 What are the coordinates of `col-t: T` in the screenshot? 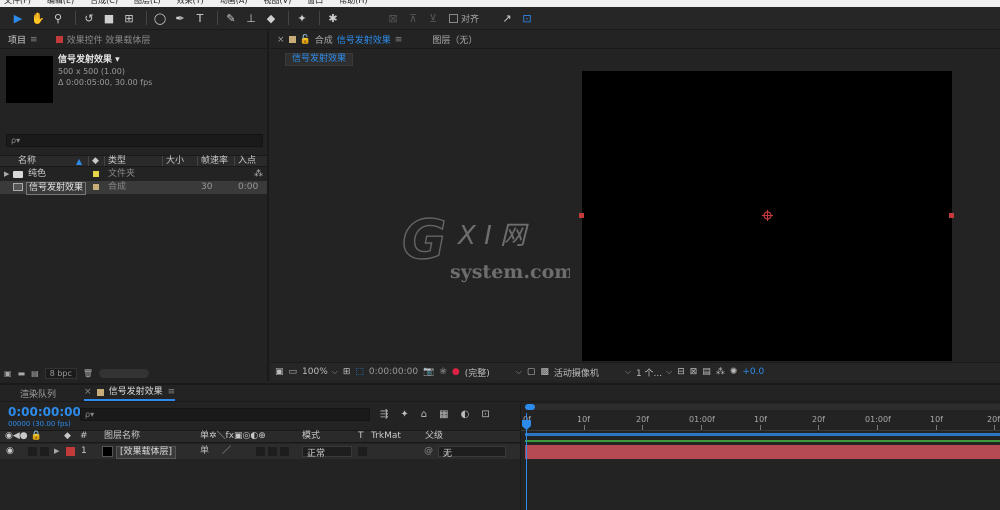 It's located at (361, 436).